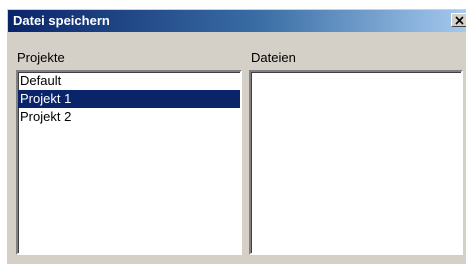 The image size is (466, 264). What do you see at coordinates (129, 117) in the screenshot?
I see `list-item-projekt-2: Projekt 2` at bounding box center [129, 117].